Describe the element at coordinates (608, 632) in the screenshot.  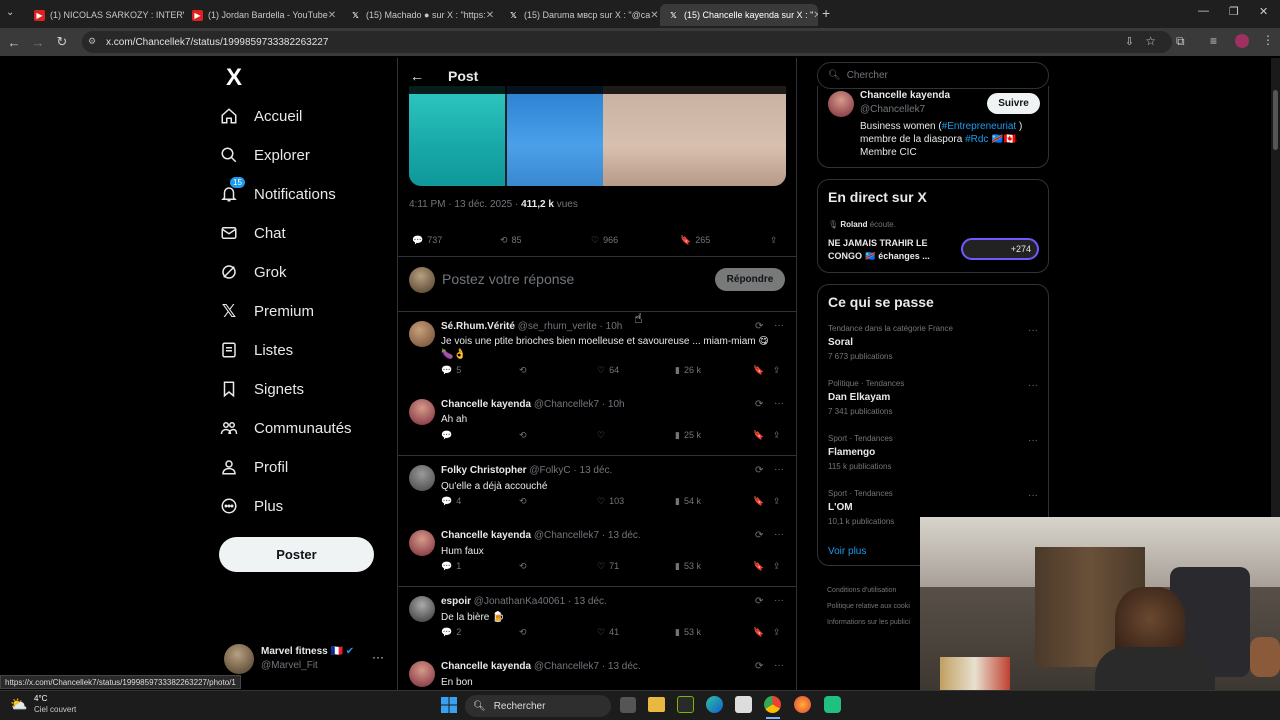
I see `heart-icon: ♡ 41` at that location.